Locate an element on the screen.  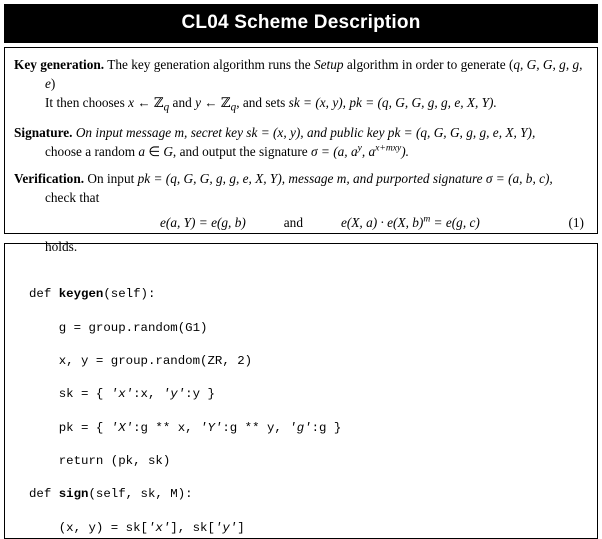
code-line: def sign(self, sk, M): is located at coordinates (310, 494).